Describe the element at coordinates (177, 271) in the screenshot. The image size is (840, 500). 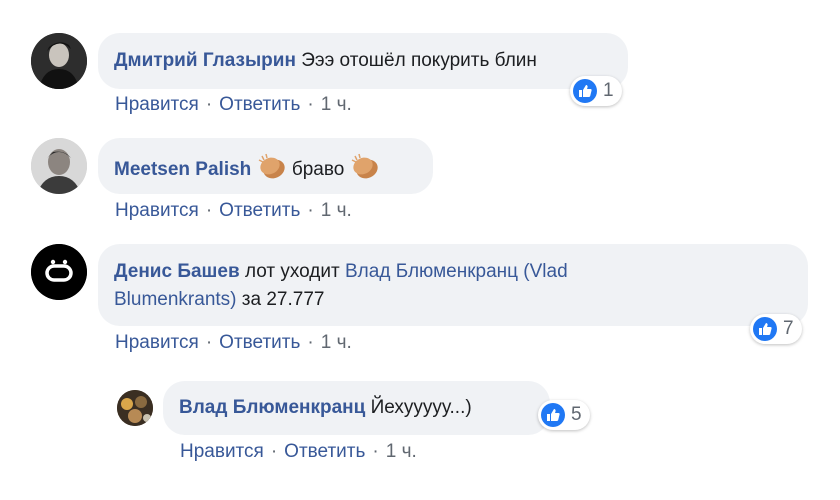
I see `comment-author: Денис Башев` at that location.